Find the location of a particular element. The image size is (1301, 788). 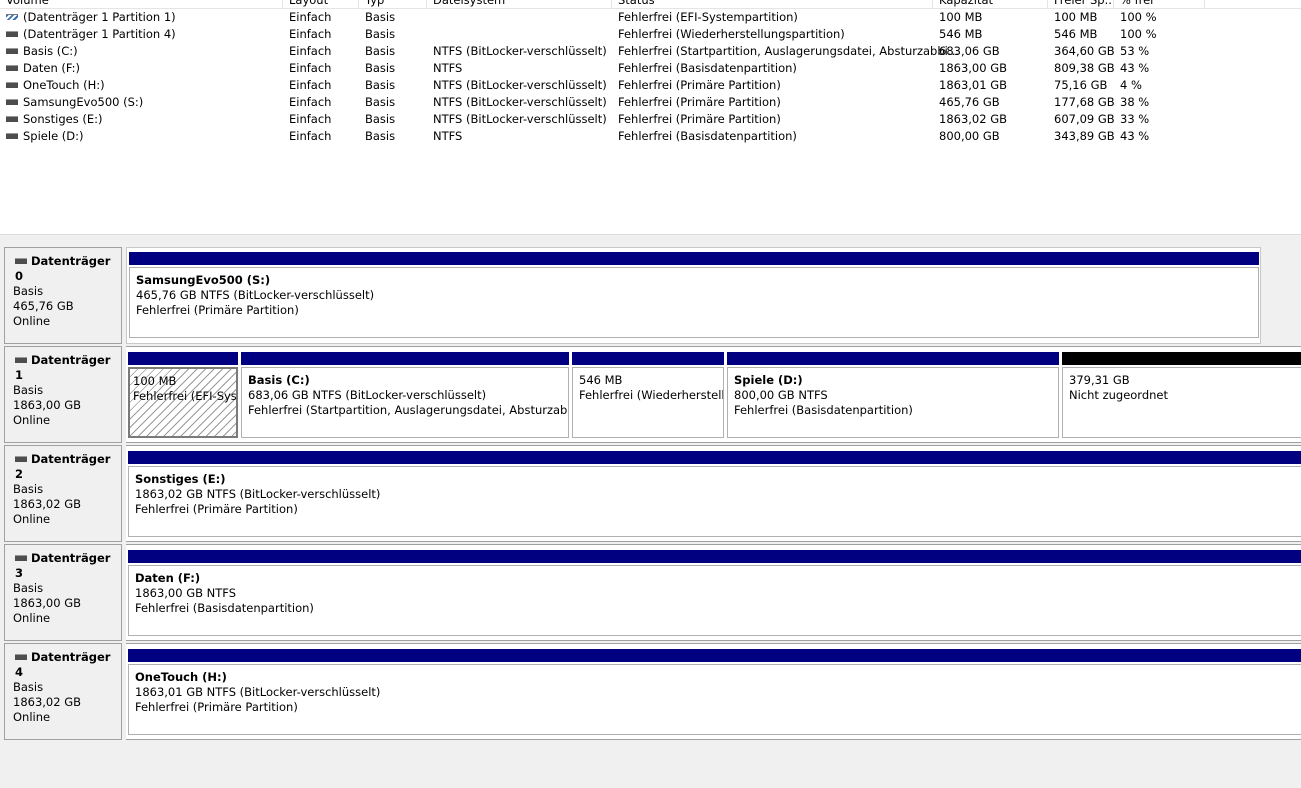

volume-name: Basis (C:) is located at coordinates (50, 51).